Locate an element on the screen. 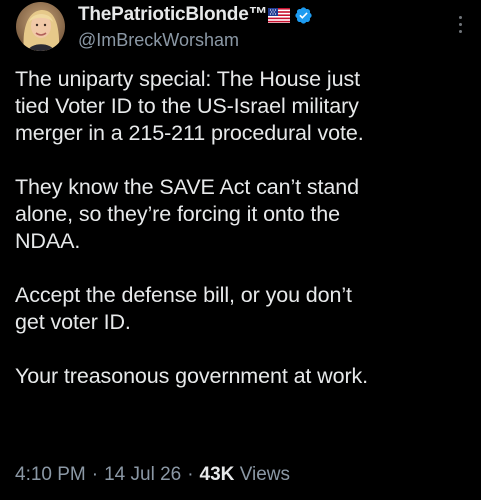 This screenshot has height=500, width=481. avatar is located at coordinates (40, 26).